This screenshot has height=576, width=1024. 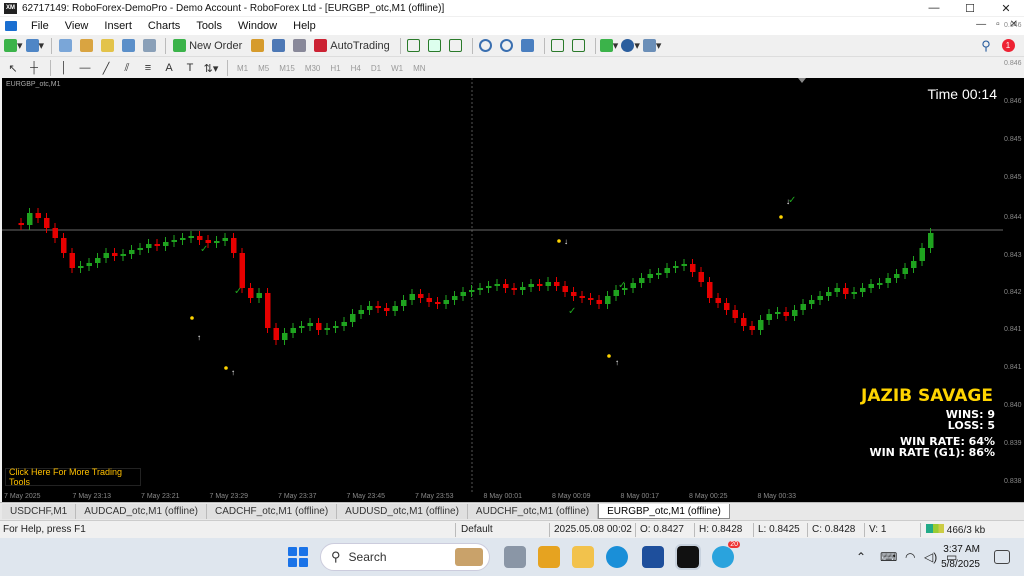 I want to click on vertical-line-tool: │, so click(x=64, y=68).